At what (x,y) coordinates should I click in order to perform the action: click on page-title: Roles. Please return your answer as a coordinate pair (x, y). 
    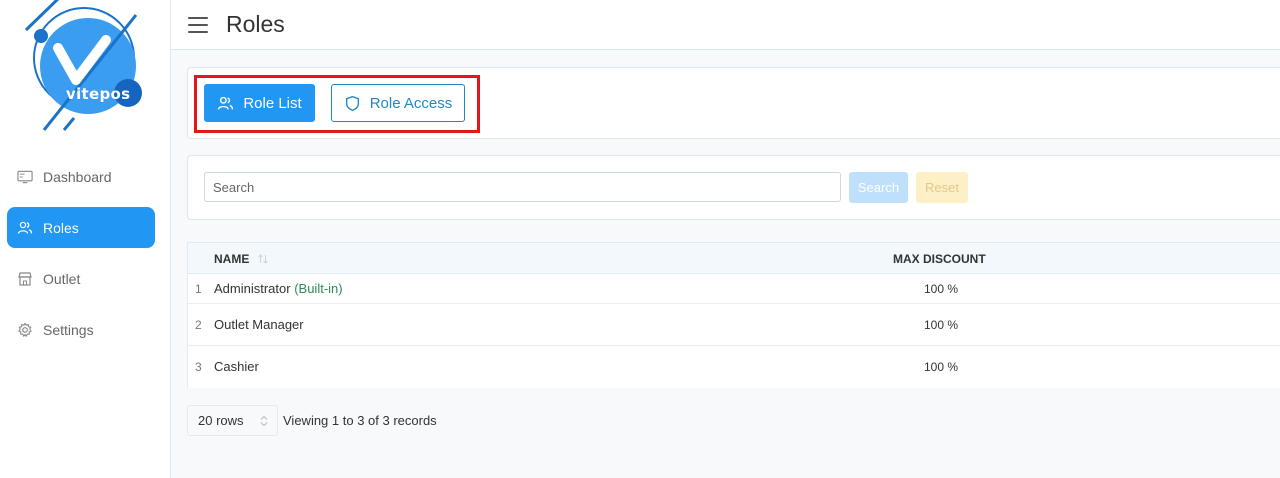
    Looking at the image, I should click on (255, 24).